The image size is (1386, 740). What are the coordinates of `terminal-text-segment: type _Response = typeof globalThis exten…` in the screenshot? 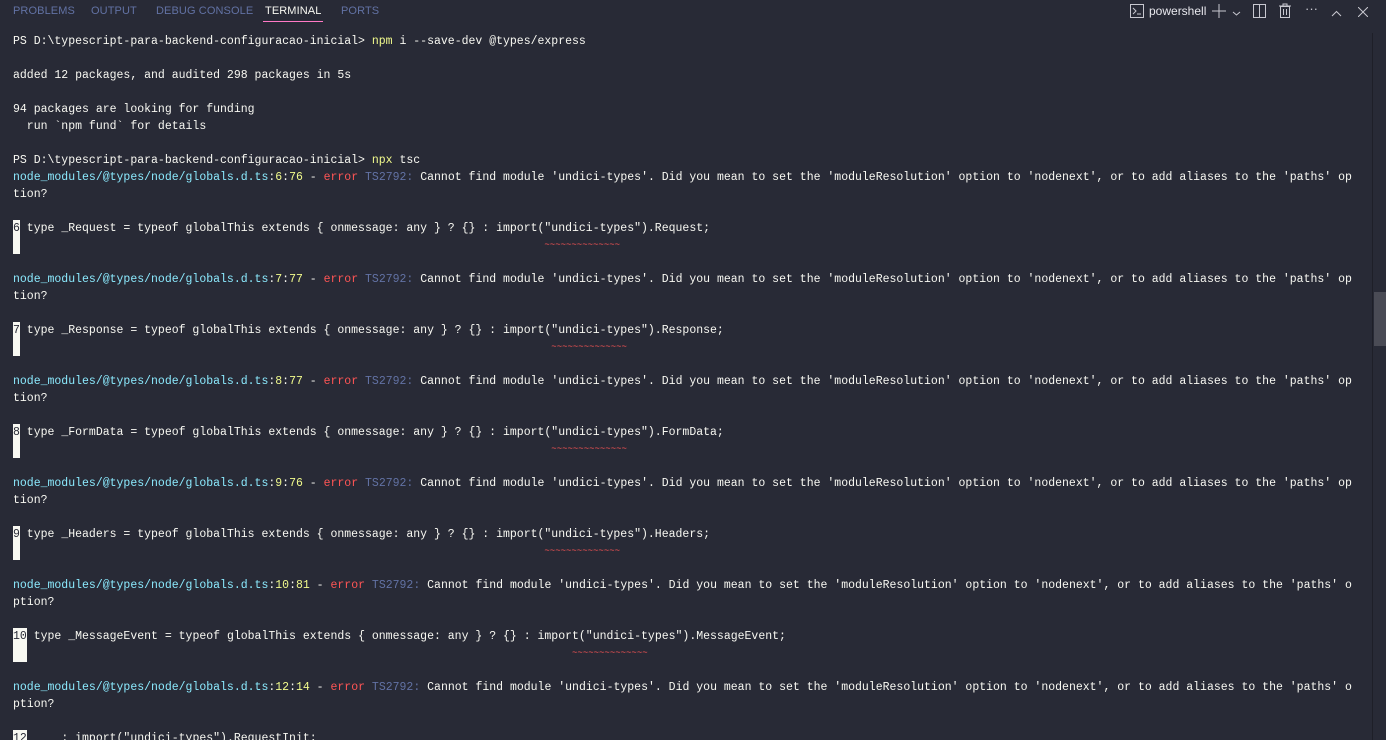 It's located at (371, 330).